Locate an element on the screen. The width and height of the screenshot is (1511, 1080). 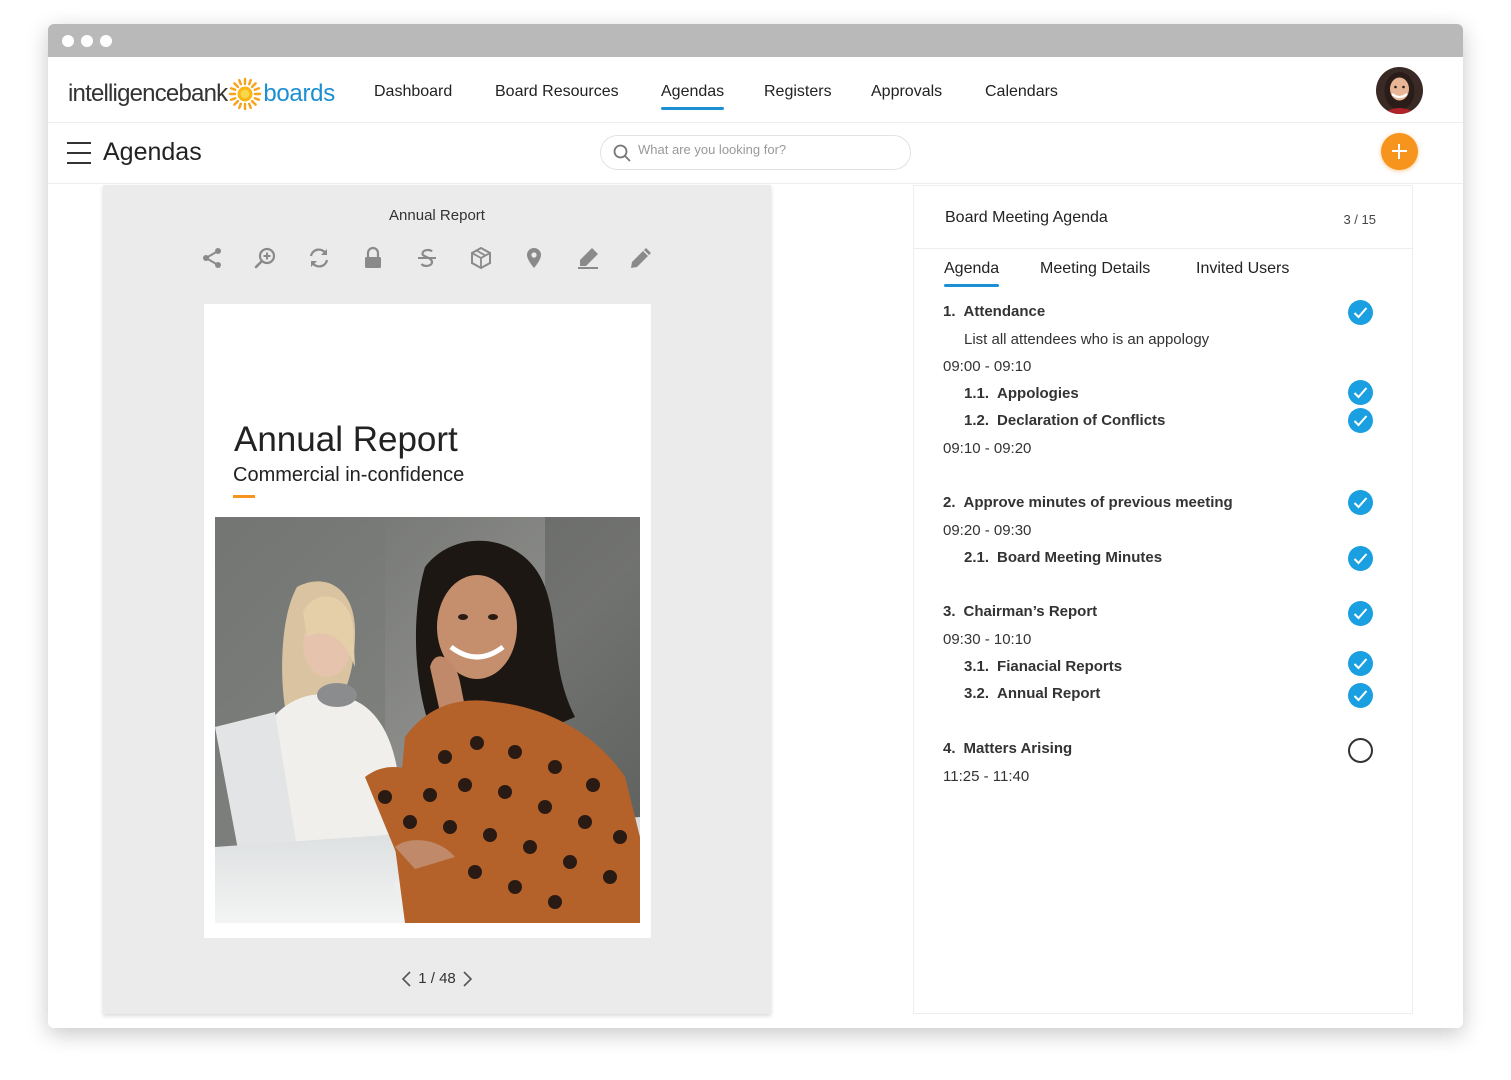
agenda-item-time: 09:10 - 09:20 is located at coordinates (987, 448).